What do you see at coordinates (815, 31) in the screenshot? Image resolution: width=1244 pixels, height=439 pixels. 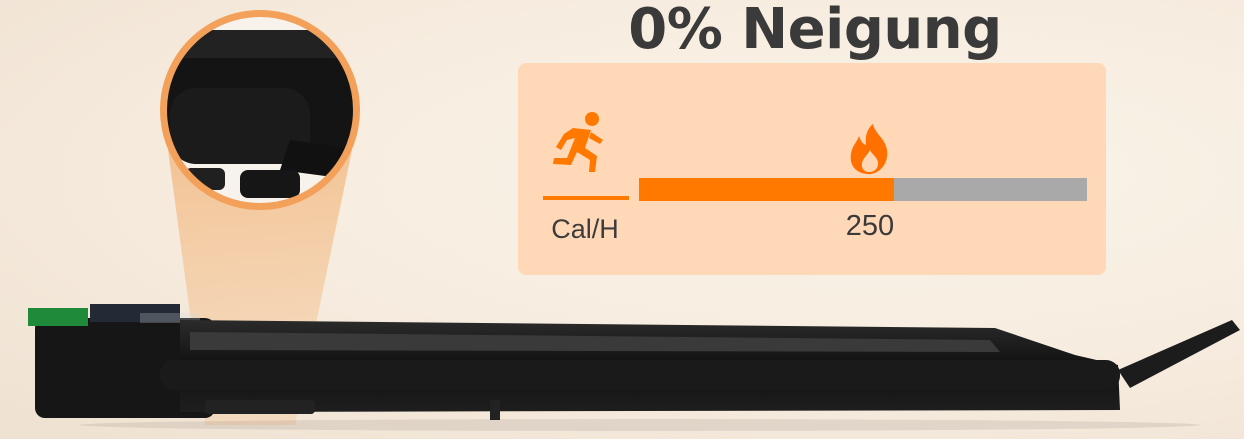 I see `incline-headline: 0% Neigung` at bounding box center [815, 31].